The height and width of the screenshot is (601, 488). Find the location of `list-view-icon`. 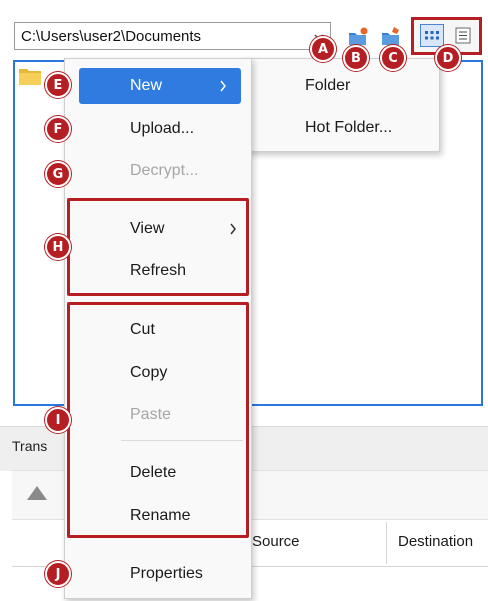

list-view-icon is located at coordinates (463, 35).